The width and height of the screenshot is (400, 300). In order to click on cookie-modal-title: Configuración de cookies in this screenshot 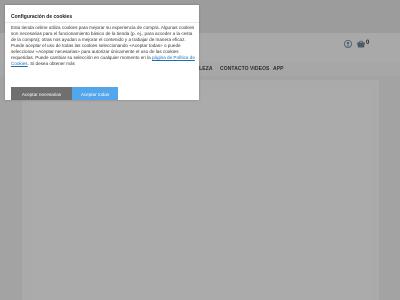, I will do `click(42, 17)`.